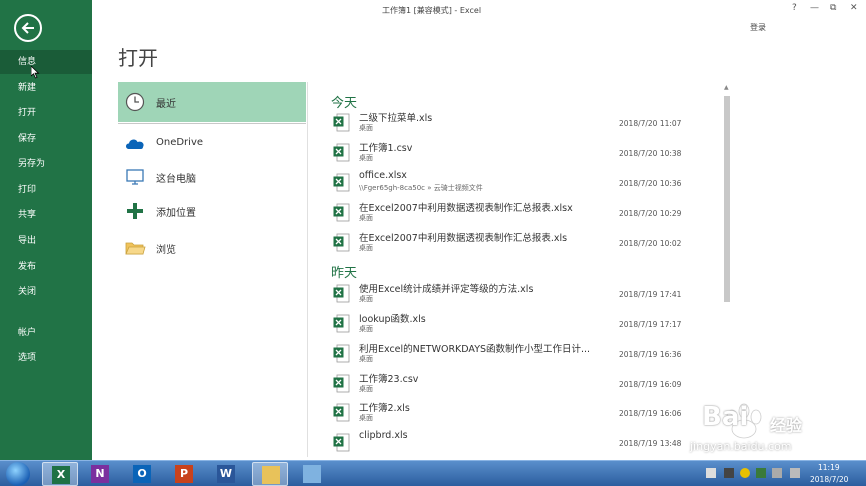 This screenshot has width=866, height=486. Describe the element at coordinates (829, 479) in the screenshot. I see `clock-date: 2018/7/20` at that location.